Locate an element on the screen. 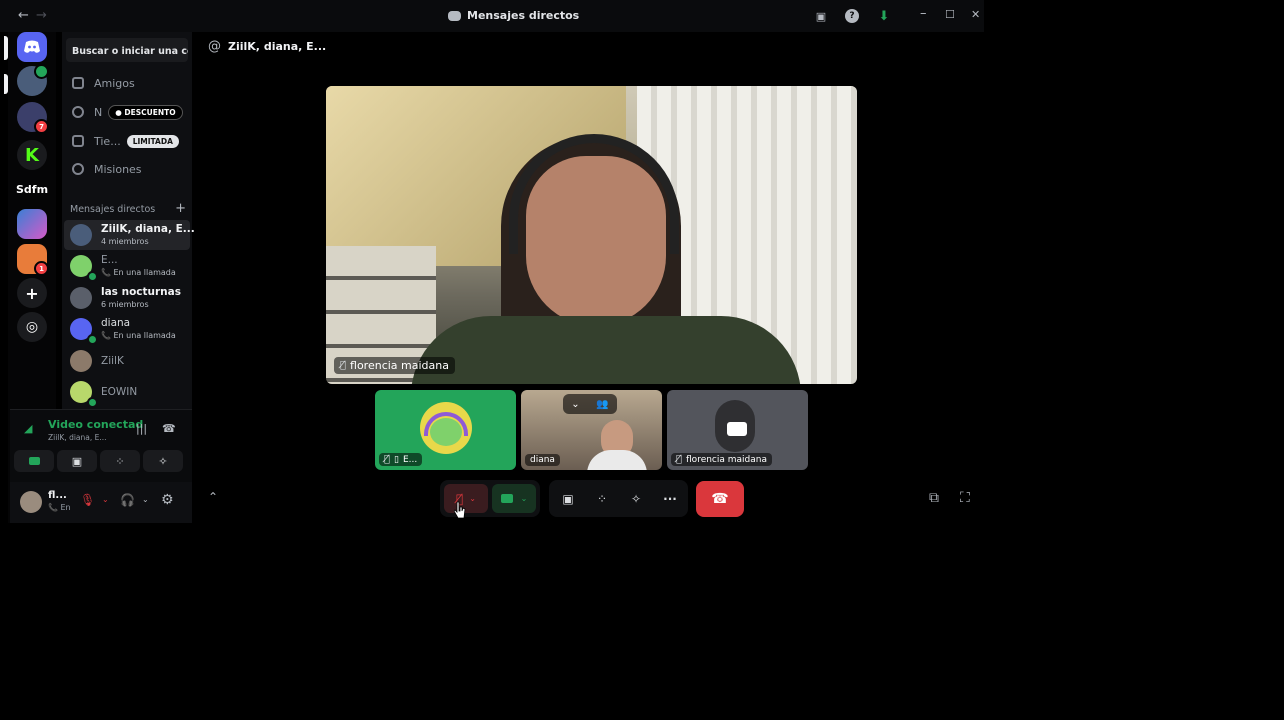  nitro-icon is located at coordinates (78, 112).